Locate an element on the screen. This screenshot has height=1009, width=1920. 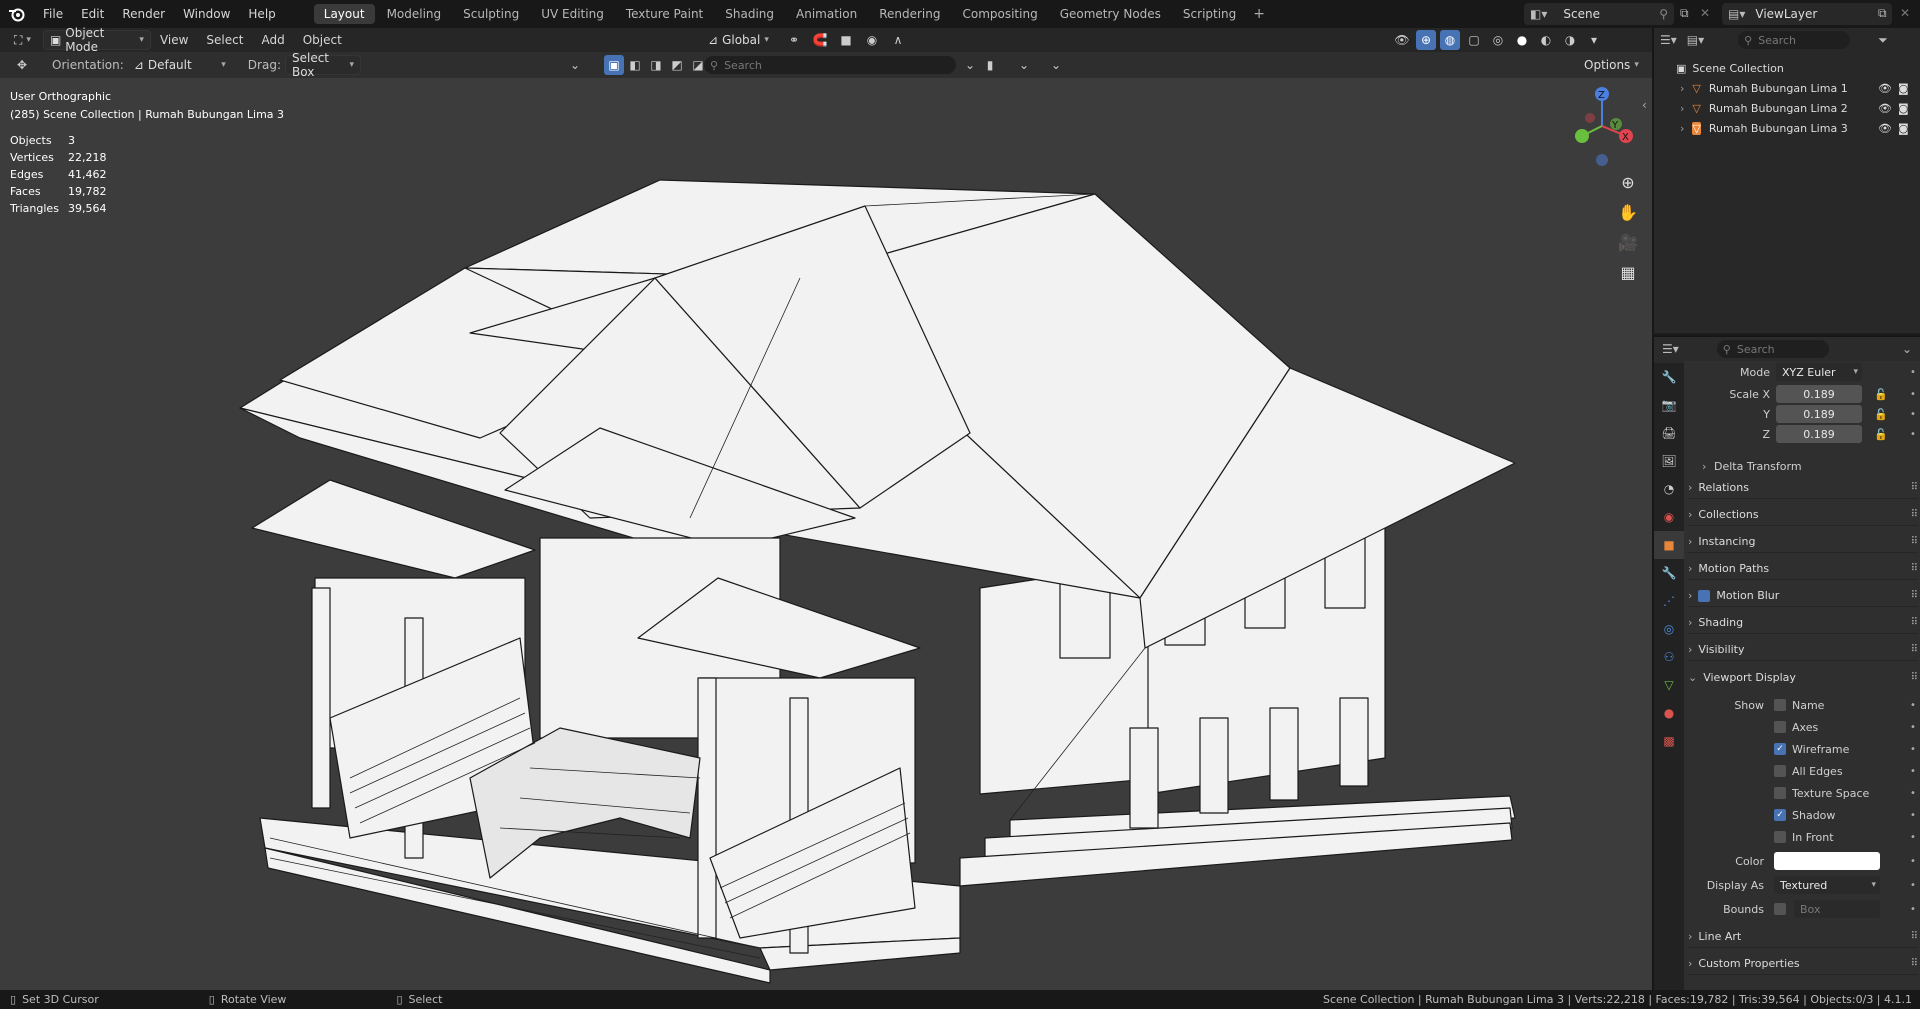
tool-search-input: ⚲ Search is located at coordinates (830, 65).